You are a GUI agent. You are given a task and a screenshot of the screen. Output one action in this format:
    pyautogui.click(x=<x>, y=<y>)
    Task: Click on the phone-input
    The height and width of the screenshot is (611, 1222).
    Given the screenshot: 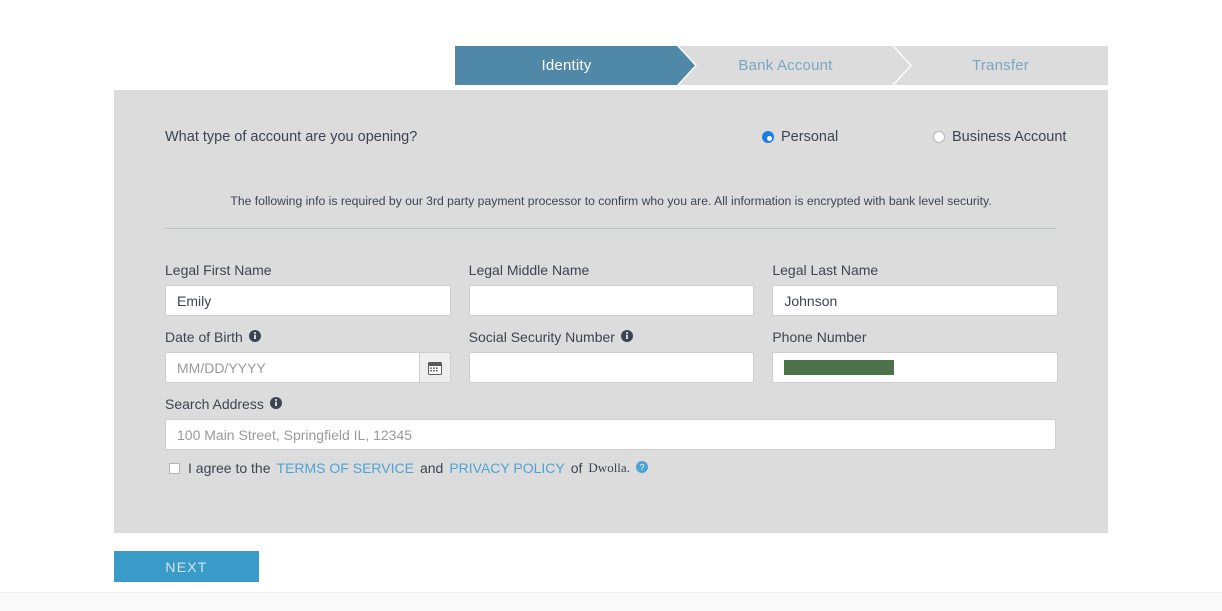 What is the action you would take?
    pyautogui.click(x=915, y=367)
    